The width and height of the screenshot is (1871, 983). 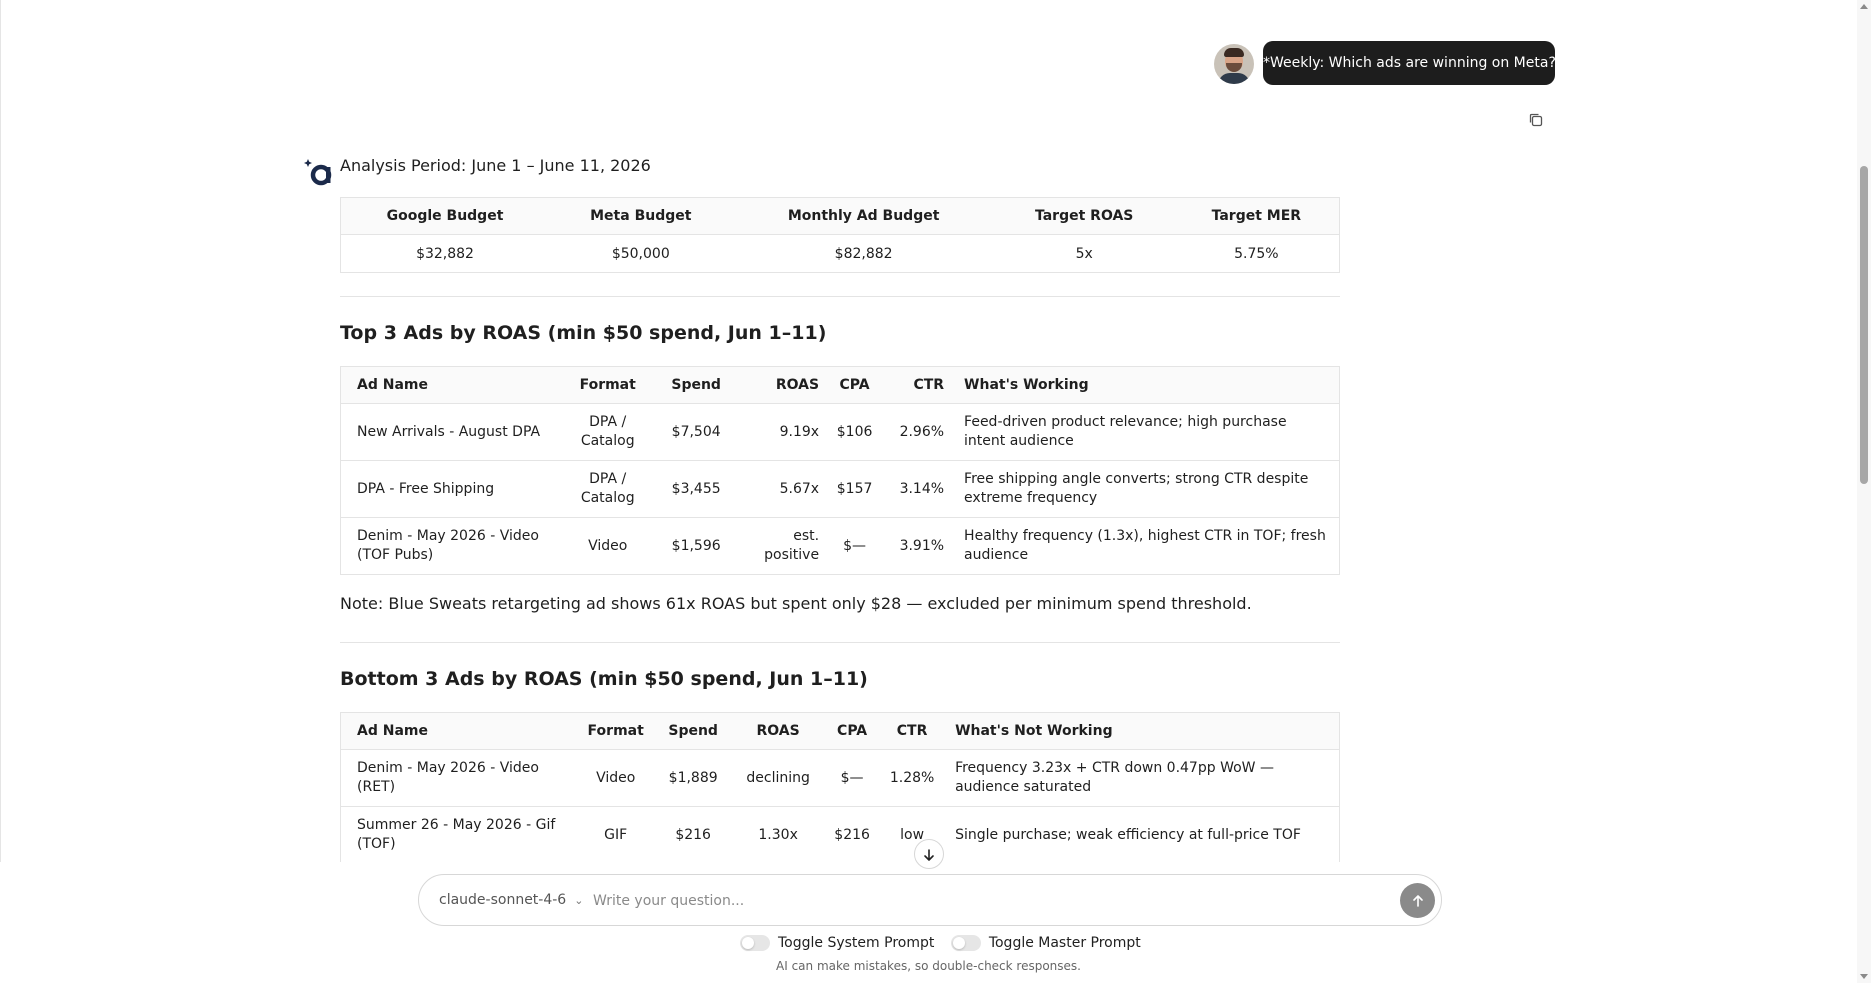 What do you see at coordinates (1234, 64) in the screenshot?
I see `user-avatar` at bounding box center [1234, 64].